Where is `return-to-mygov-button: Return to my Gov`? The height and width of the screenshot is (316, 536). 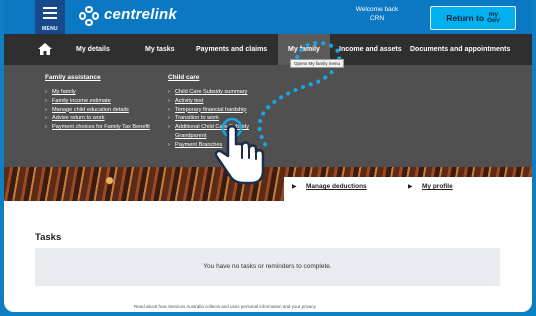
return-to-mygov-button: Return to my Gov is located at coordinates (473, 18).